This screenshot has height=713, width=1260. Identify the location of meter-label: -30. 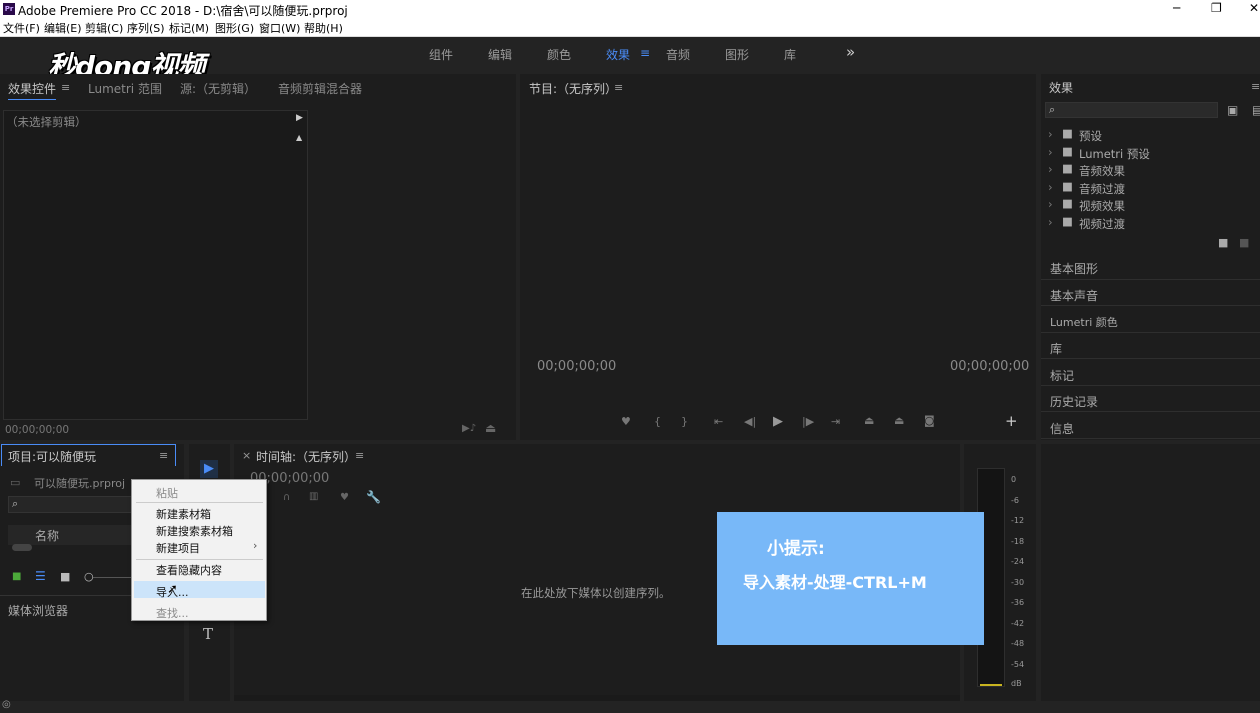
(1018, 582).